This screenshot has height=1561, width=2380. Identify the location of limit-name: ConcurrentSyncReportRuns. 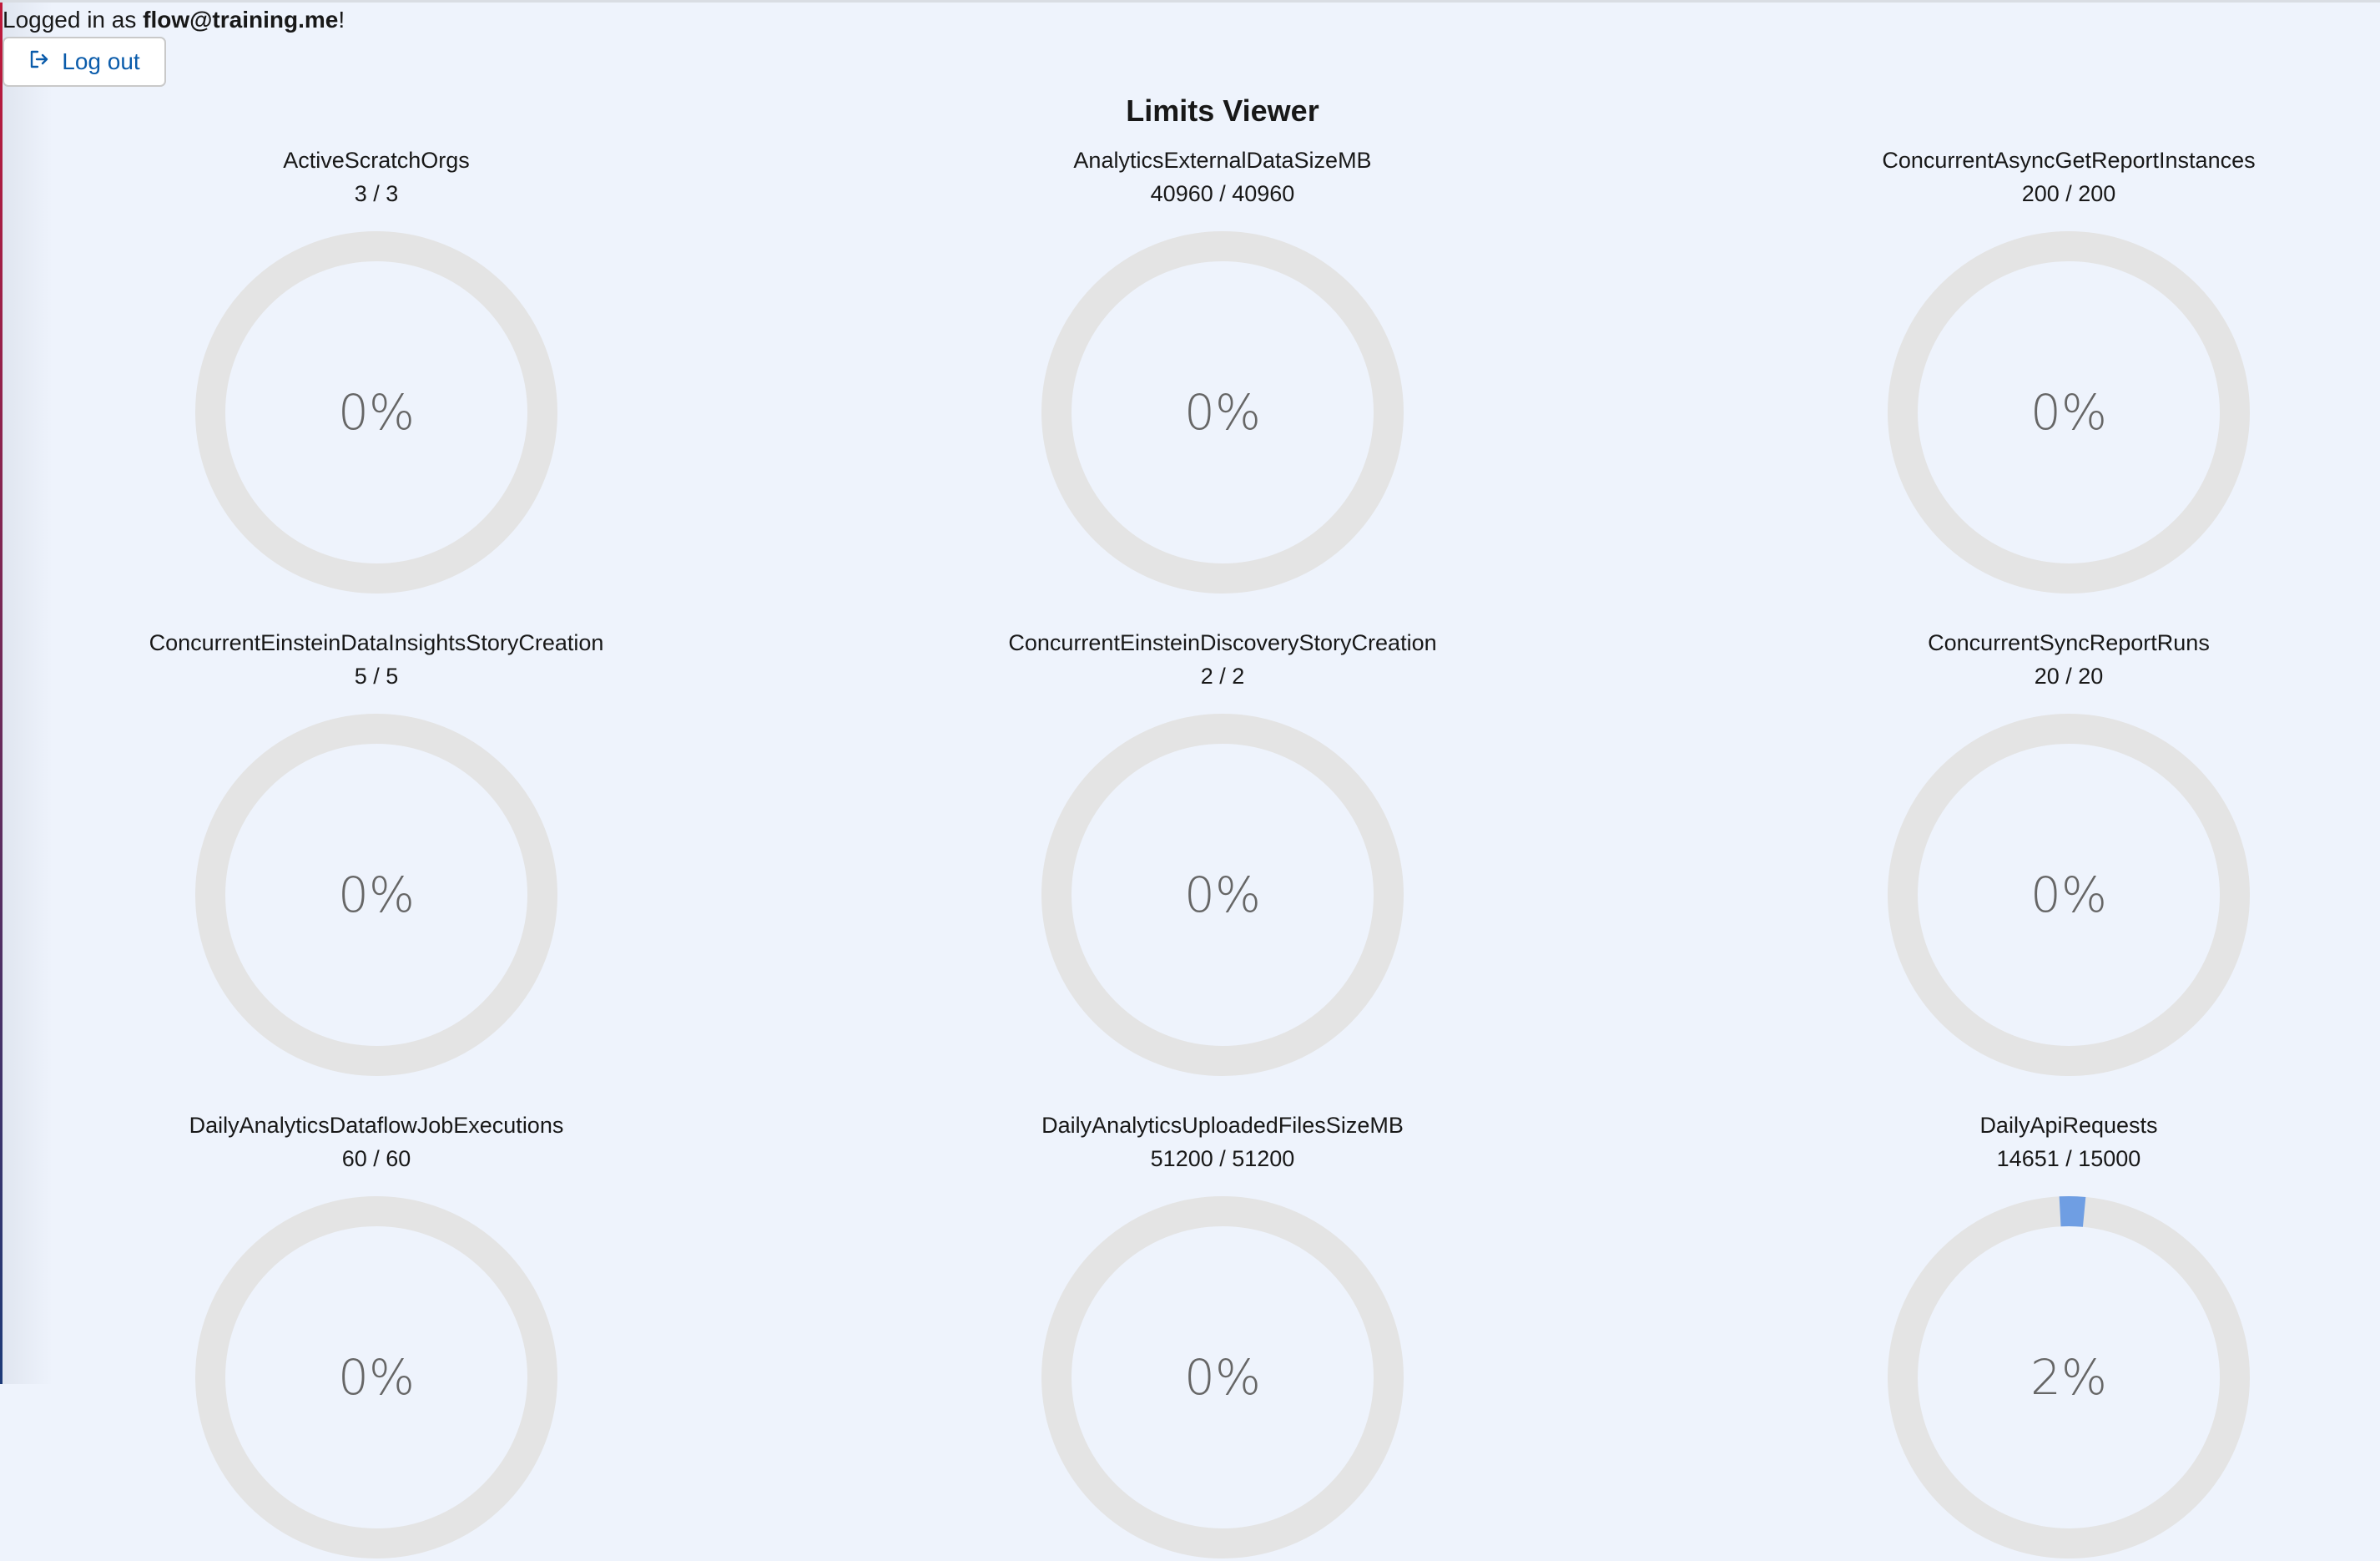
(2069, 642).